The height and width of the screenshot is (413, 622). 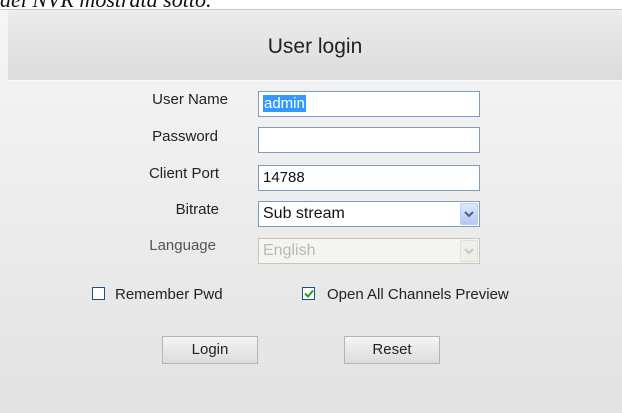 I want to click on username-field: admin, so click(x=369, y=104).